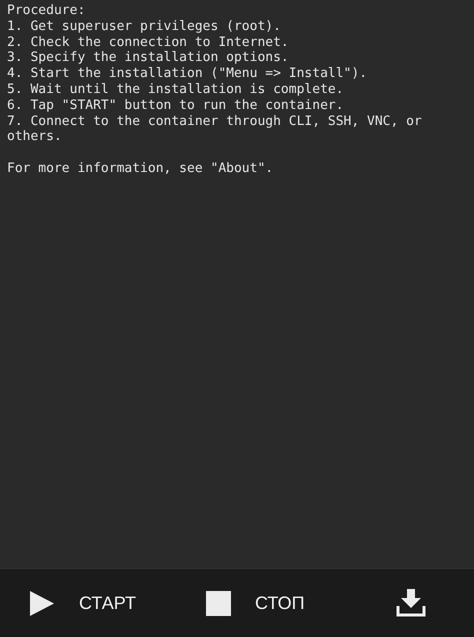 The height and width of the screenshot is (637, 474). What do you see at coordinates (295, 603) in the screenshot?
I see `stop-button: СТОП` at bounding box center [295, 603].